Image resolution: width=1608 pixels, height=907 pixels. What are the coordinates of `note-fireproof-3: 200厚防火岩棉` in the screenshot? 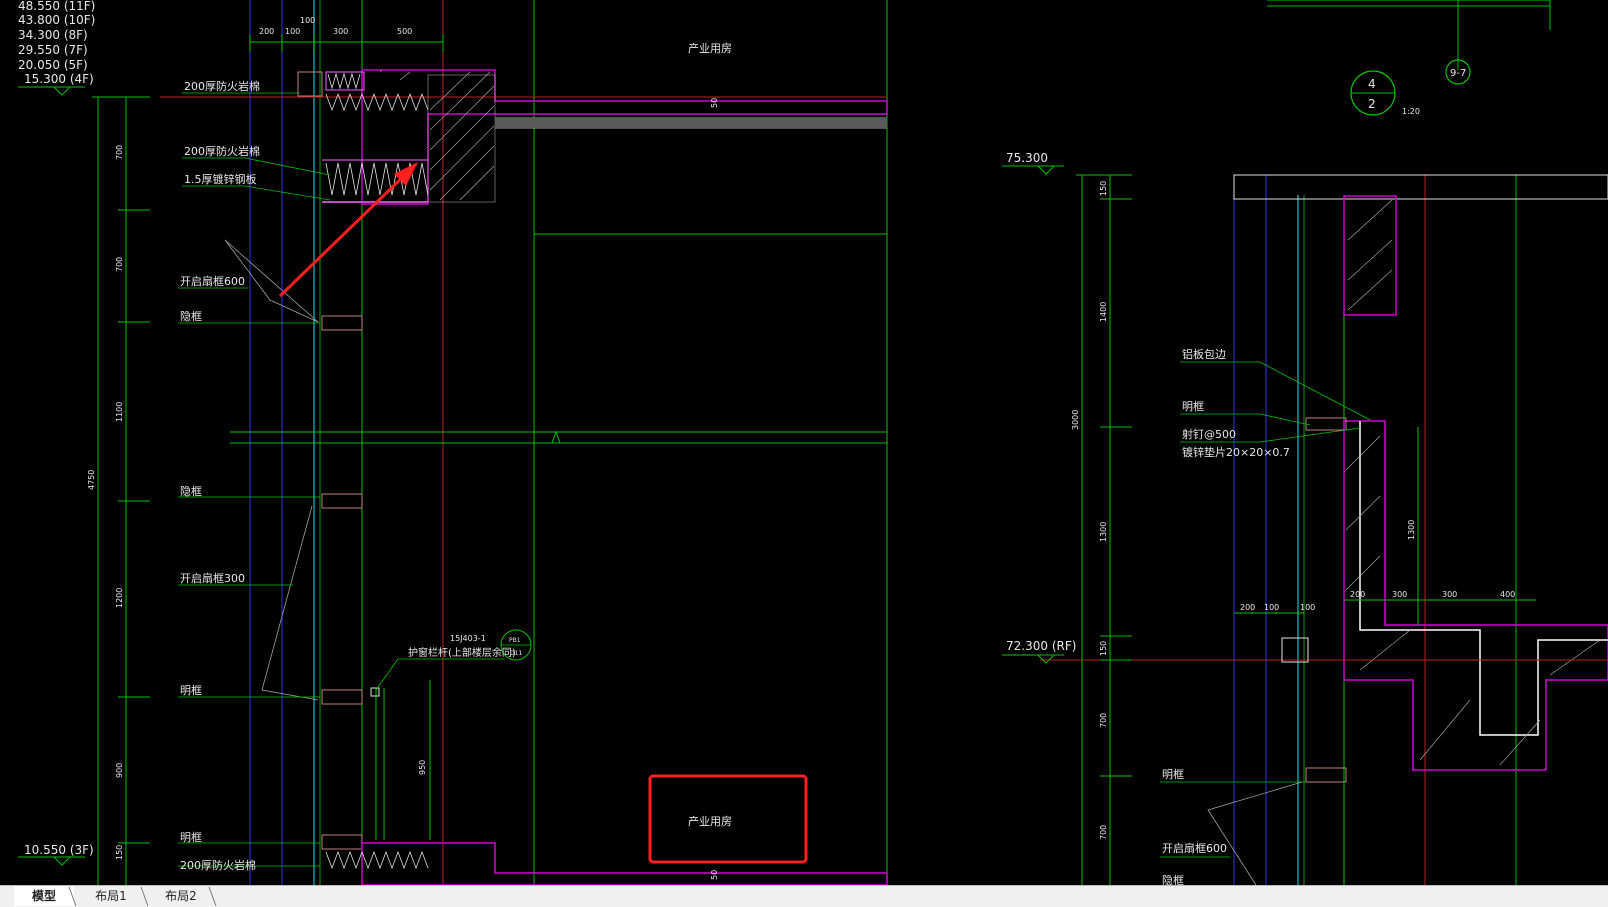 It's located at (218, 865).